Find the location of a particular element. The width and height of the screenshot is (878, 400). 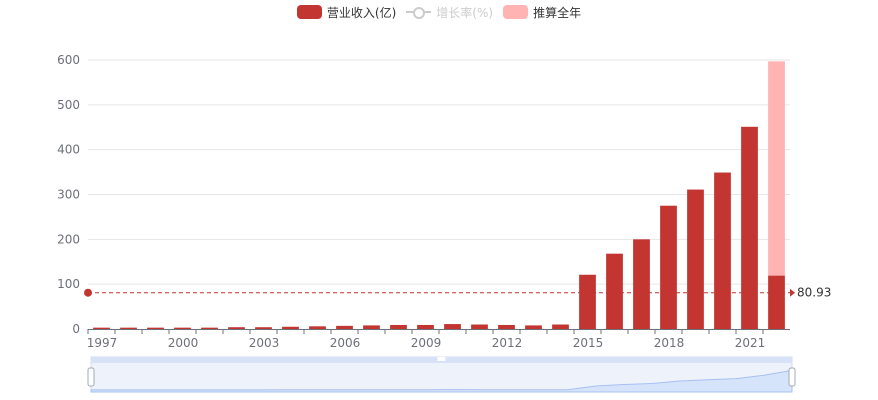

y-tick-label: 300 is located at coordinates (68, 195).